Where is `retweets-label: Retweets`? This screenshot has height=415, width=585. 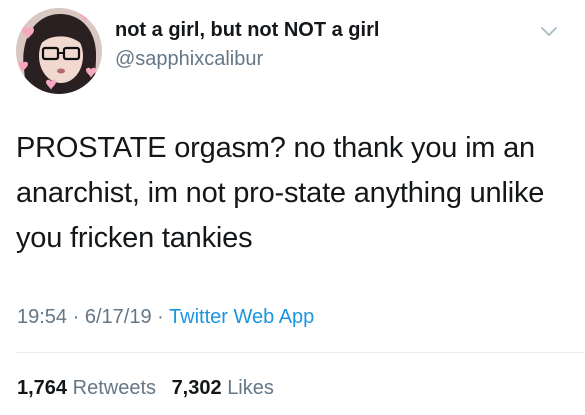 retweets-label: Retweets is located at coordinates (114, 388).